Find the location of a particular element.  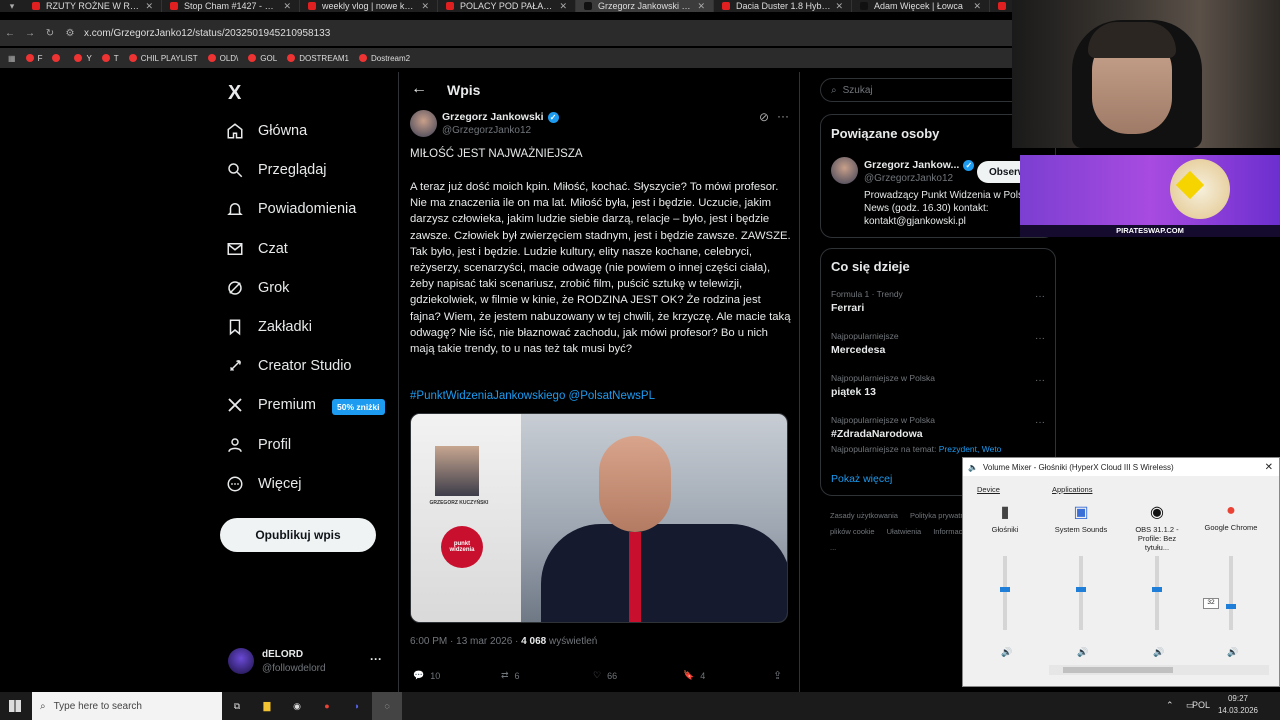

bookmark-item: T is located at coordinates (110, 58).